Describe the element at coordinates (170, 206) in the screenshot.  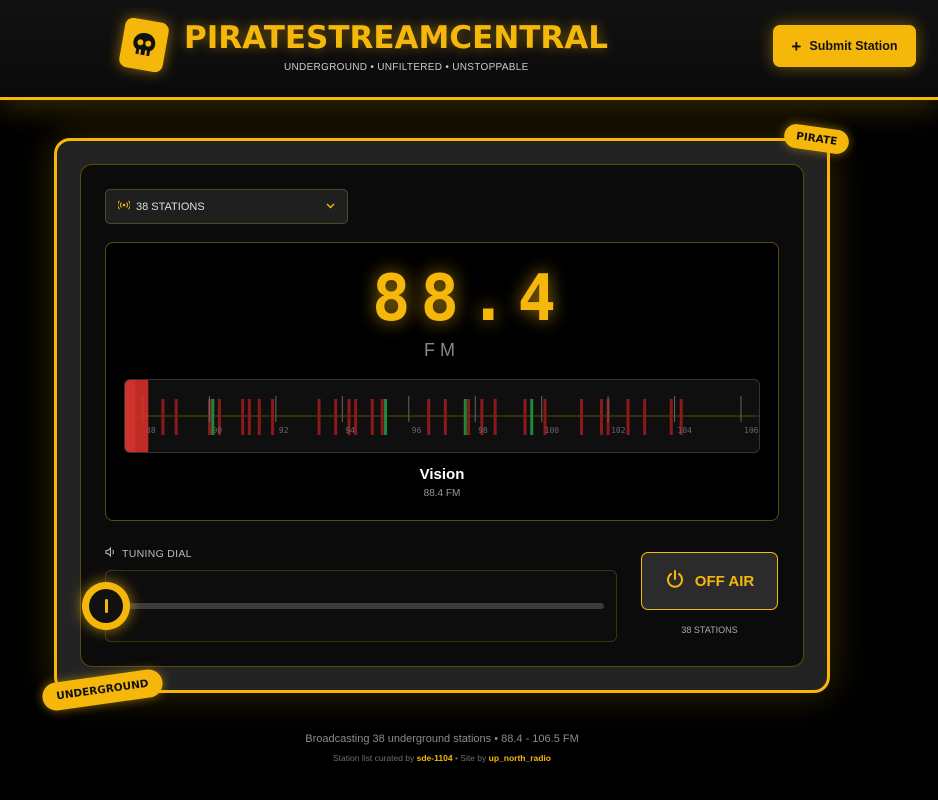
I see `station-count-value: 38 STATIONS` at that location.